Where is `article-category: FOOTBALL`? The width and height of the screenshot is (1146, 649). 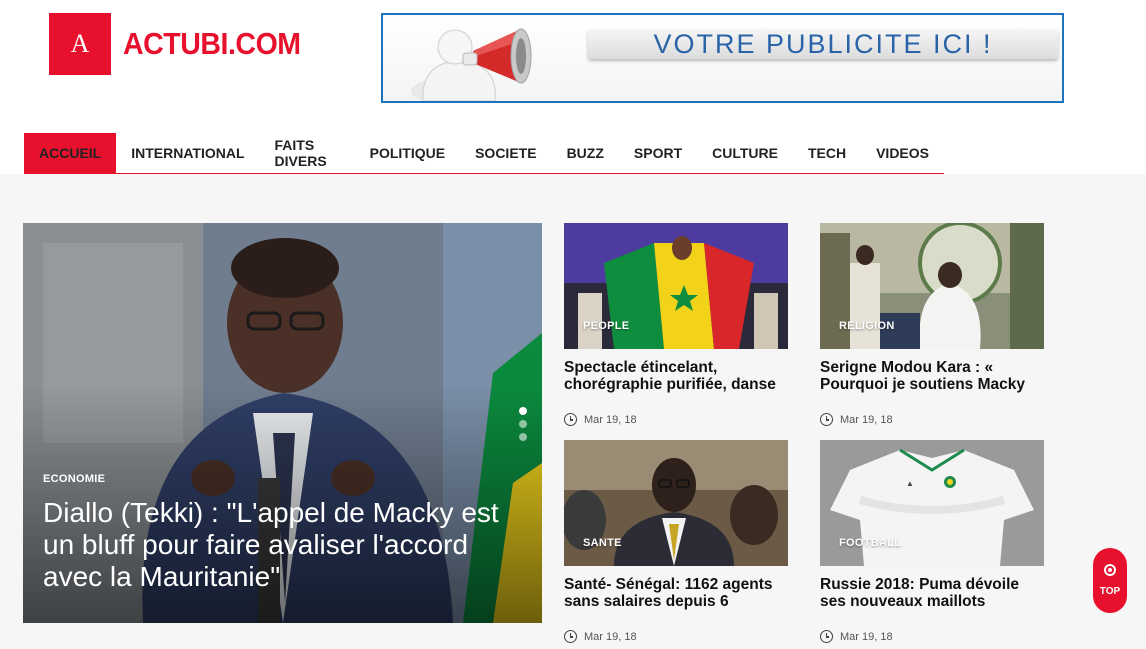 article-category: FOOTBALL is located at coordinates (870, 543).